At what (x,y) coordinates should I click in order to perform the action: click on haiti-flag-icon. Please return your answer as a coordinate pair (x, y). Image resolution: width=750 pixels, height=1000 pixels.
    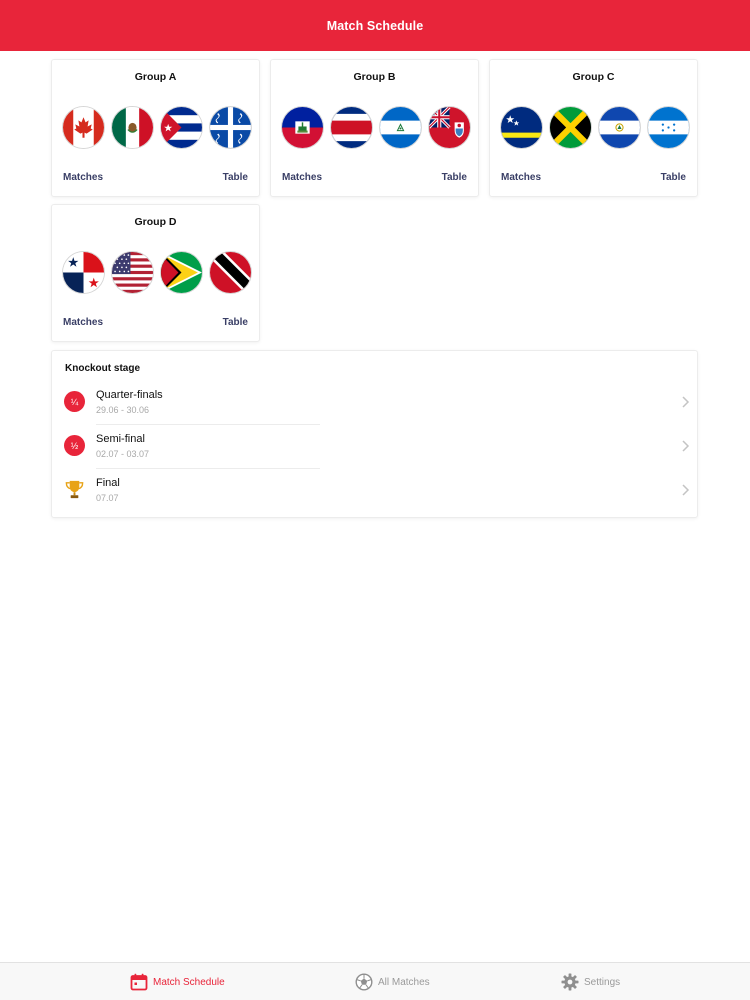
    Looking at the image, I should click on (302, 127).